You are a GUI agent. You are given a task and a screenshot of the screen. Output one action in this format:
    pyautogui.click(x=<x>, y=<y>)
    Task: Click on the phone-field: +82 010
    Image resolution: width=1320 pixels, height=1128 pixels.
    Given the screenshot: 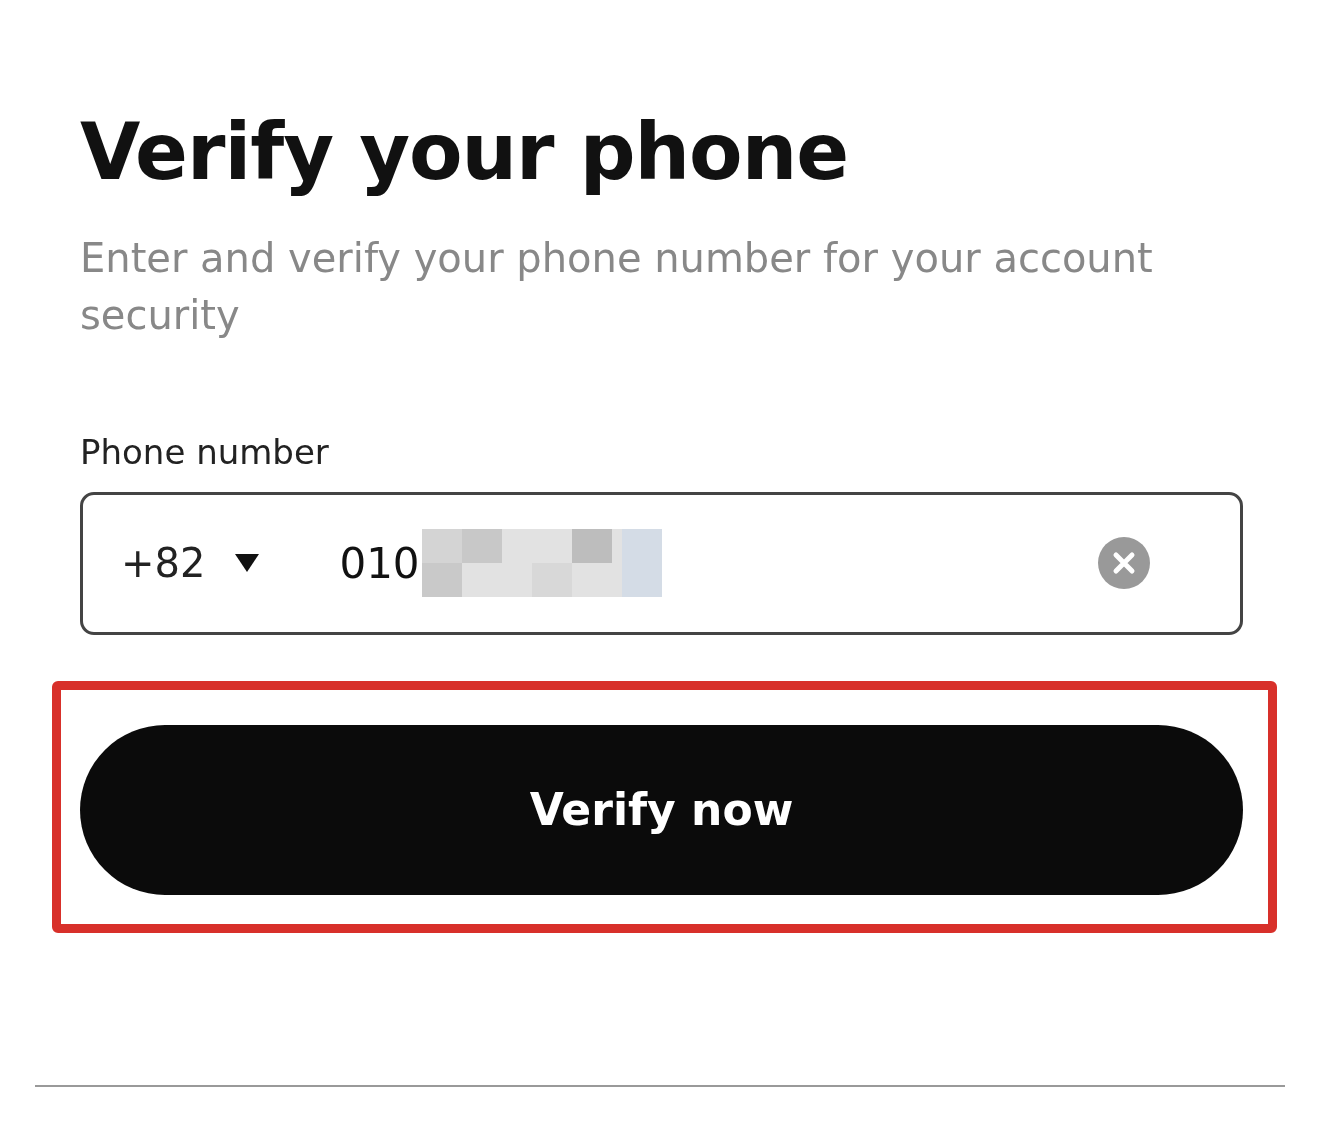 What is the action you would take?
    pyautogui.click(x=661, y=563)
    